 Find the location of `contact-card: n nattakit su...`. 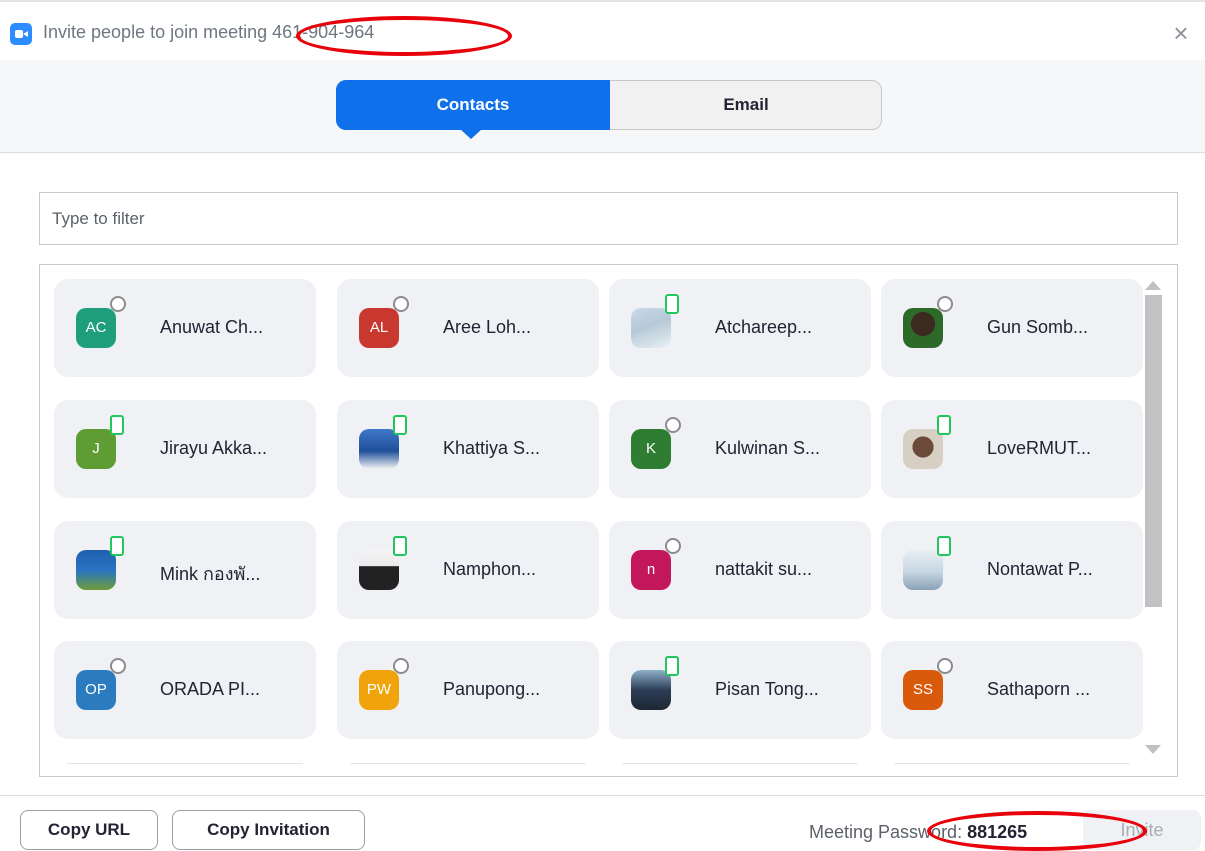

contact-card: n nattakit su... is located at coordinates (740, 570).